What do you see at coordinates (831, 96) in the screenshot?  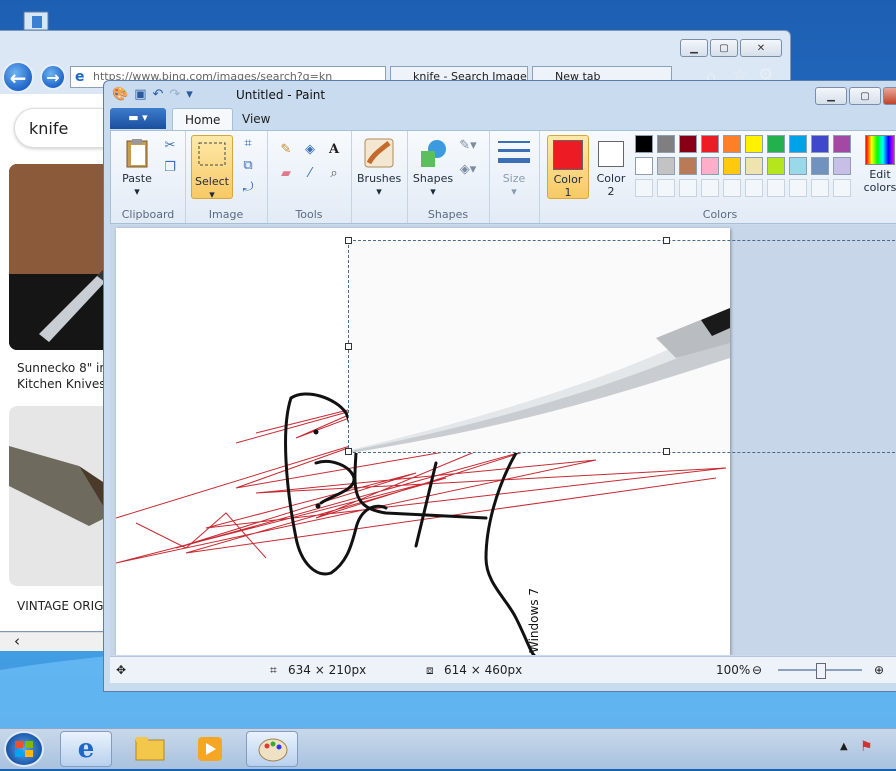 I see `paint-minimize-button: ▁` at bounding box center [831, 96].